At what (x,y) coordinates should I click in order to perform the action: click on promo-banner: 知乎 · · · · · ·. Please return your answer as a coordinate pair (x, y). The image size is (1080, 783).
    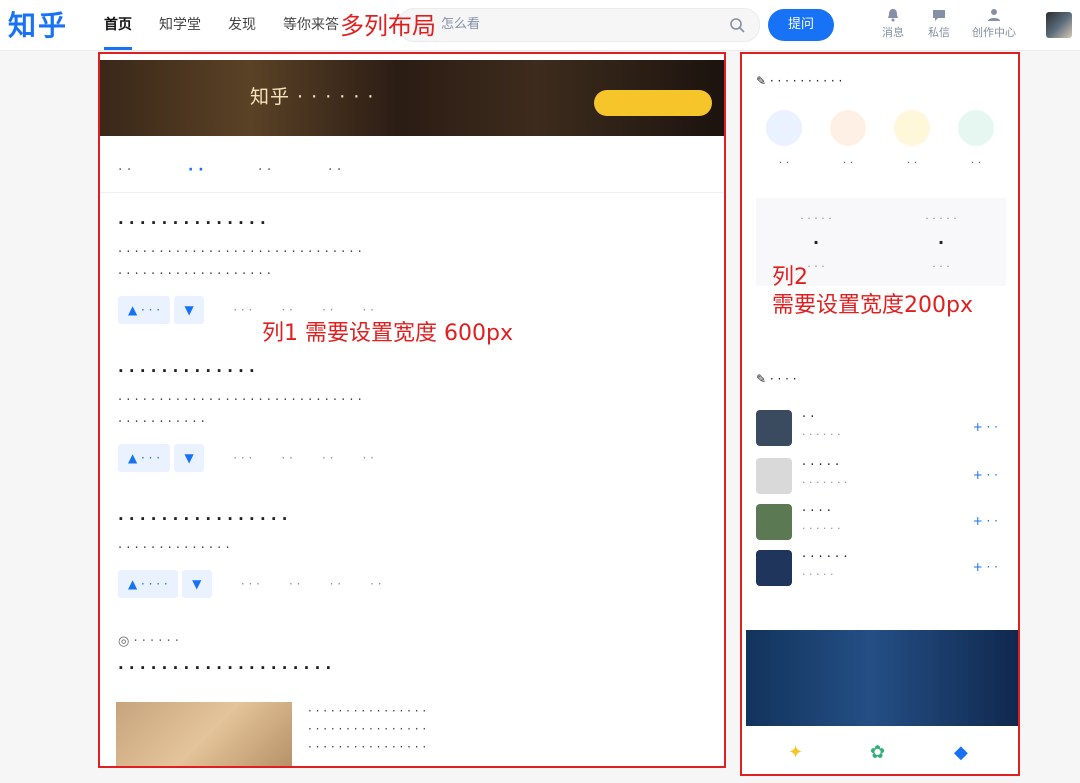
    Looking at the image, I should click on (412, 98).